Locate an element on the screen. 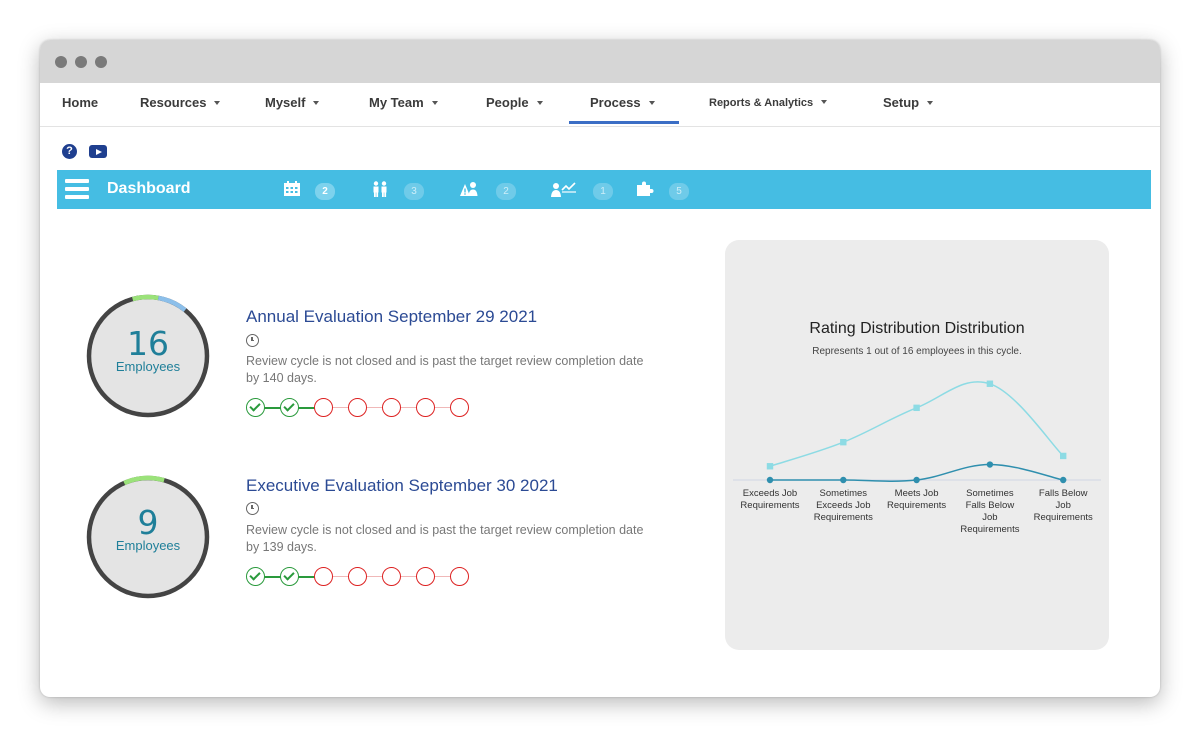  window-minimize-button is located at coordinates (81, 62).